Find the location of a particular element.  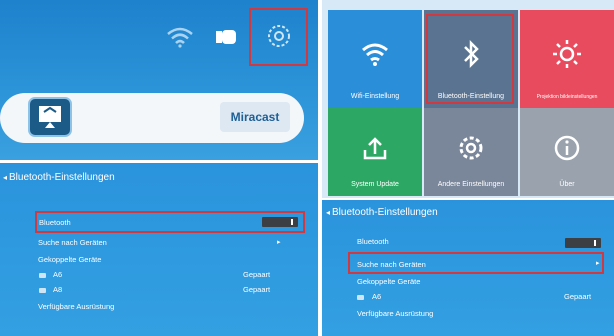

tile-label: Projektion bildeinstellungen is located at coordinates (567, 97).